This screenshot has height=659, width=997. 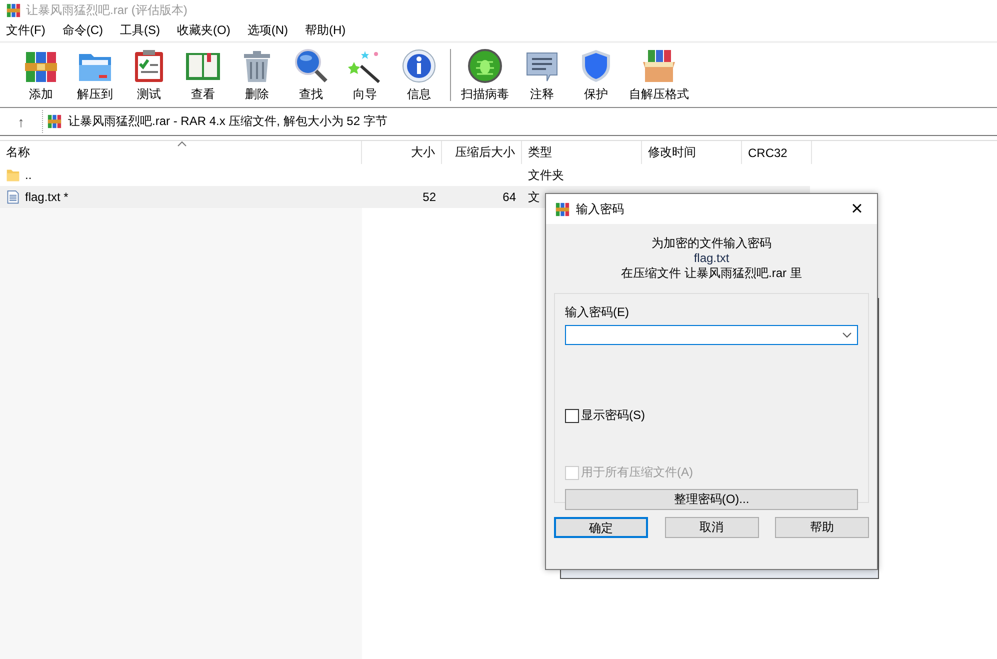 What do you see at coordinates (203, 30) in the screenshot?
I see `menu-item: 收藏夹(O)` at bounding box center [203, 30].